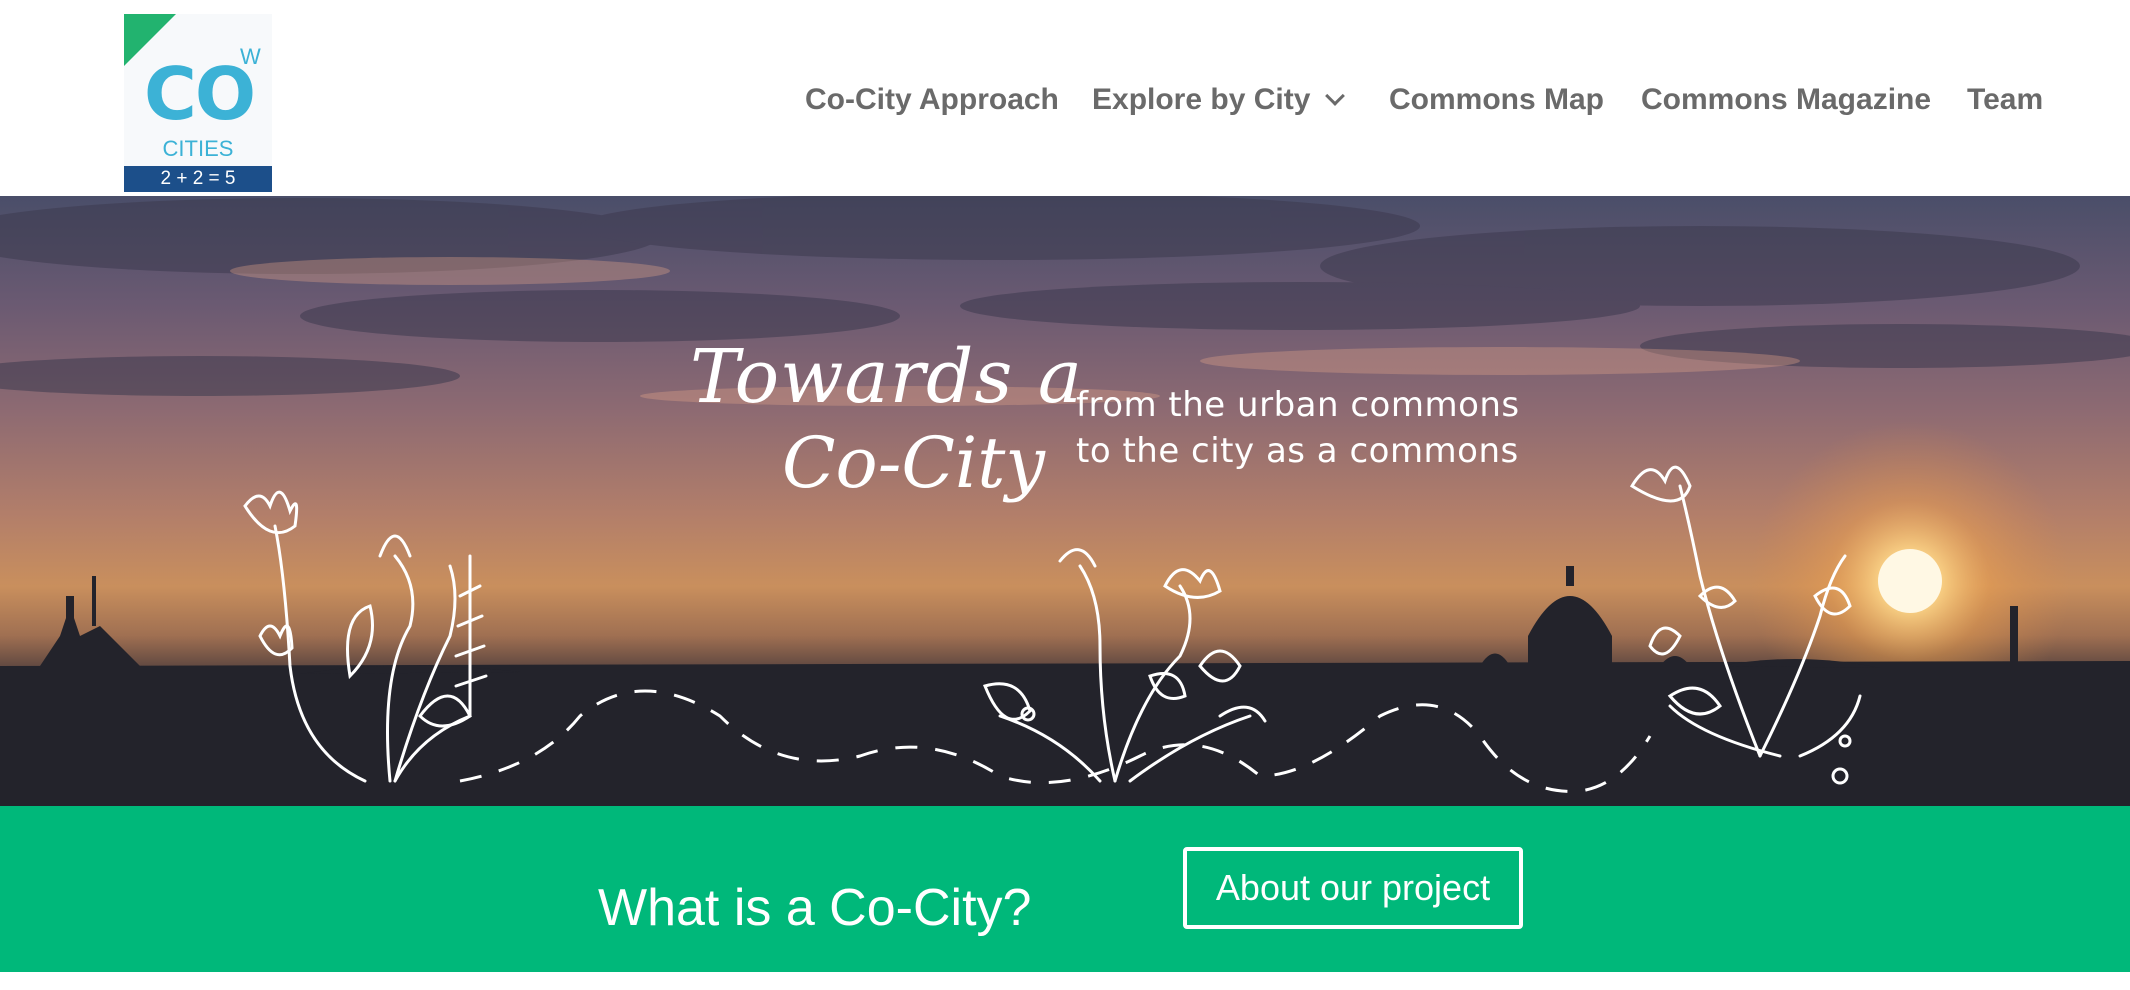  I want to click on nav-explore-by-city: Explore by City, so click(1219, 100).